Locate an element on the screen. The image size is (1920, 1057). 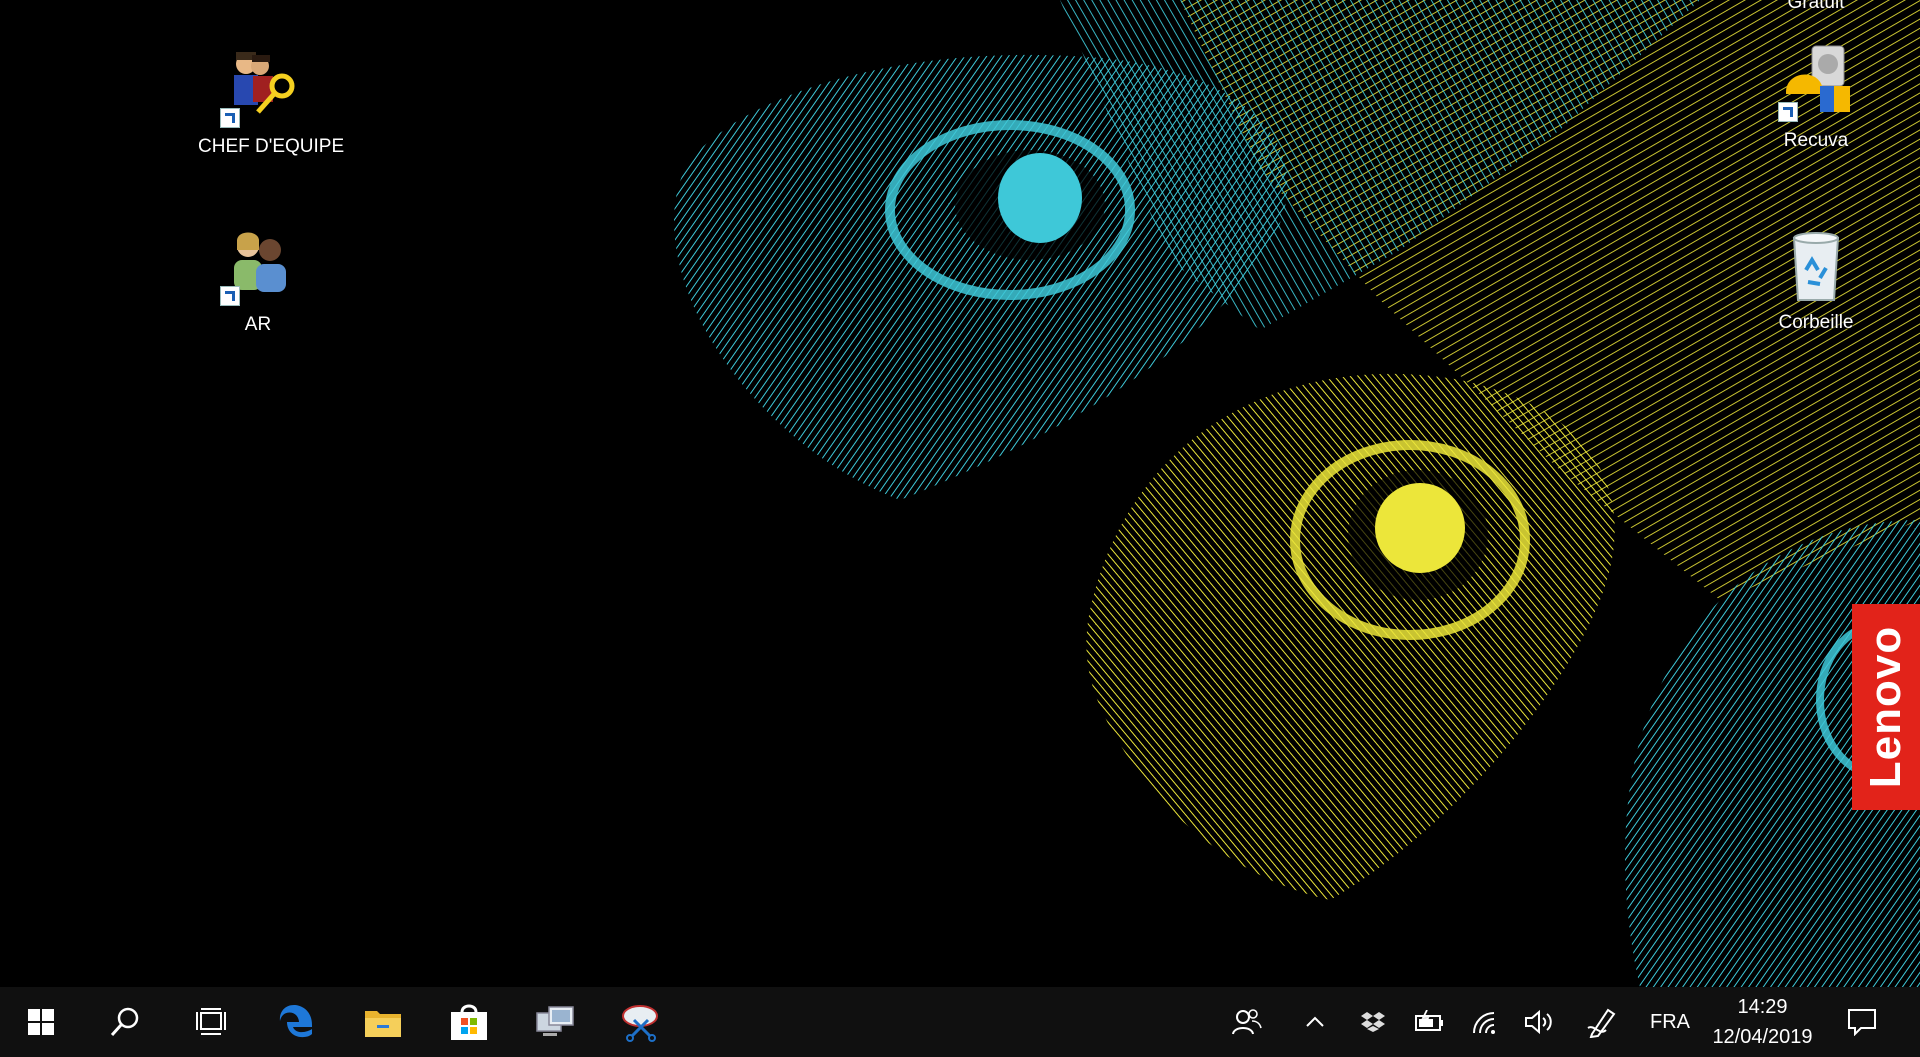
notifications-icon is located at coordinates (1862, 1022).